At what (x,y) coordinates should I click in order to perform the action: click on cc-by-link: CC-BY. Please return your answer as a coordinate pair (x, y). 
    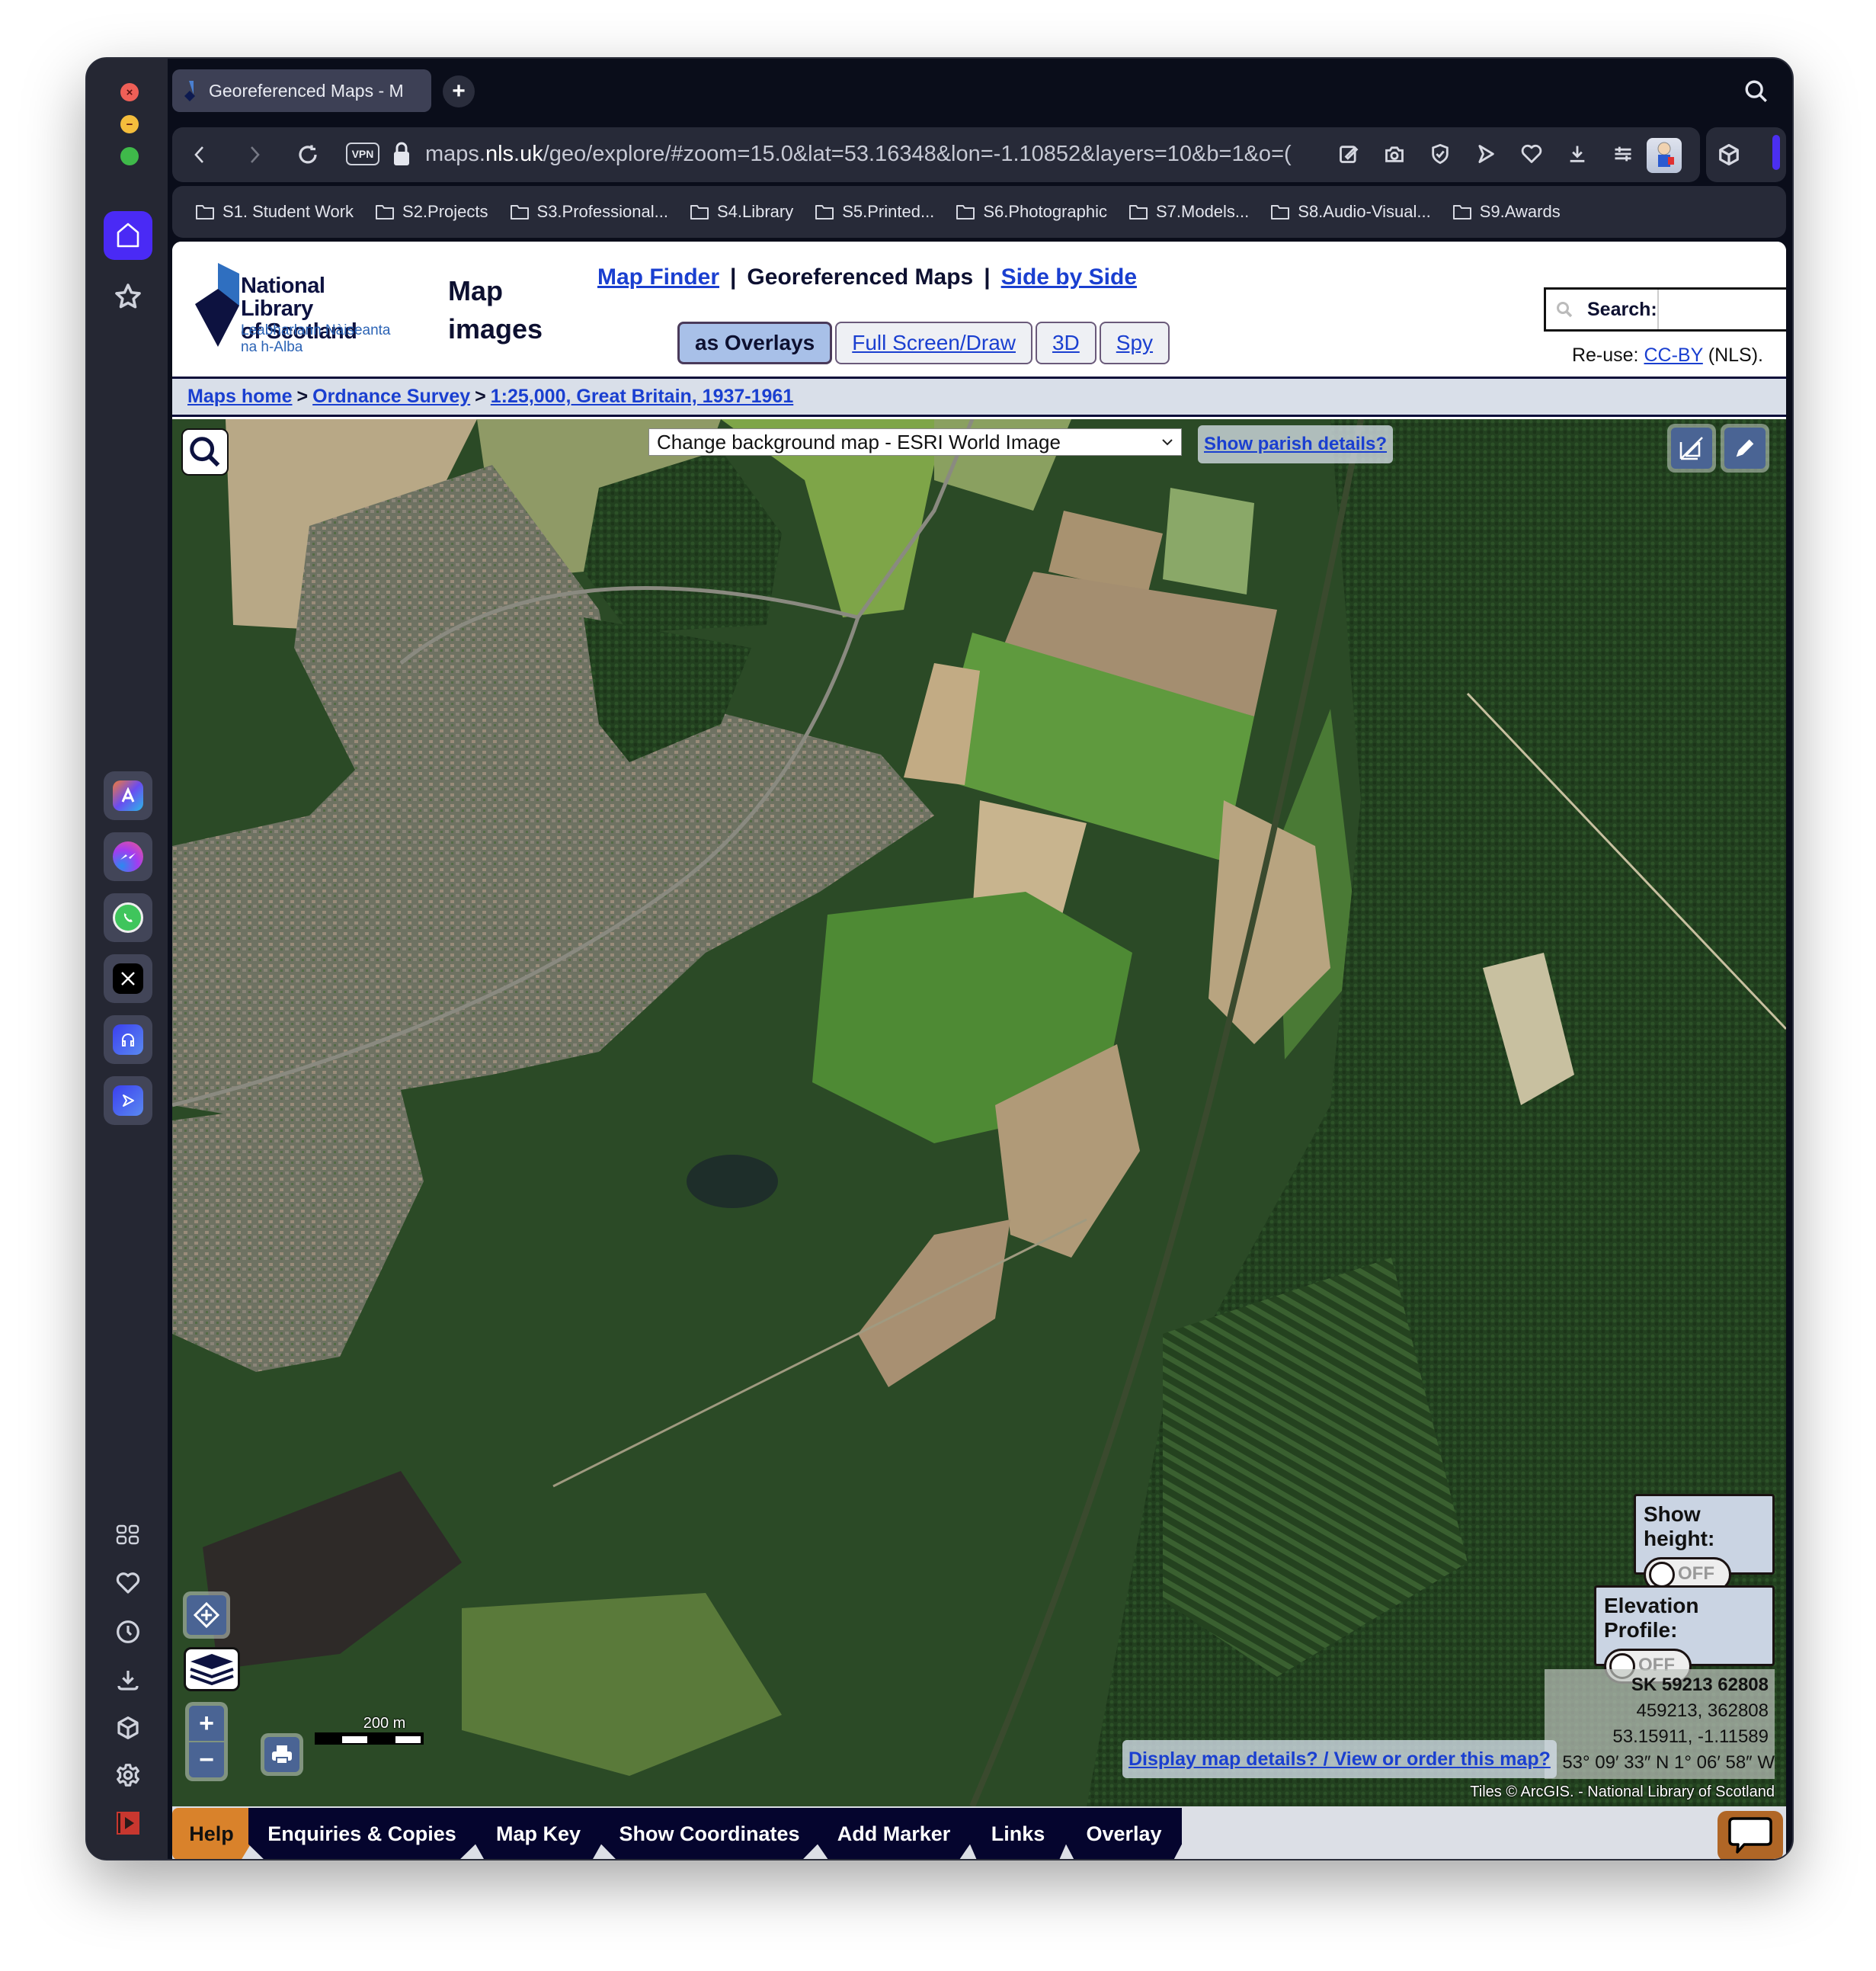
    Looking at the image, I should click on (1673, 355).